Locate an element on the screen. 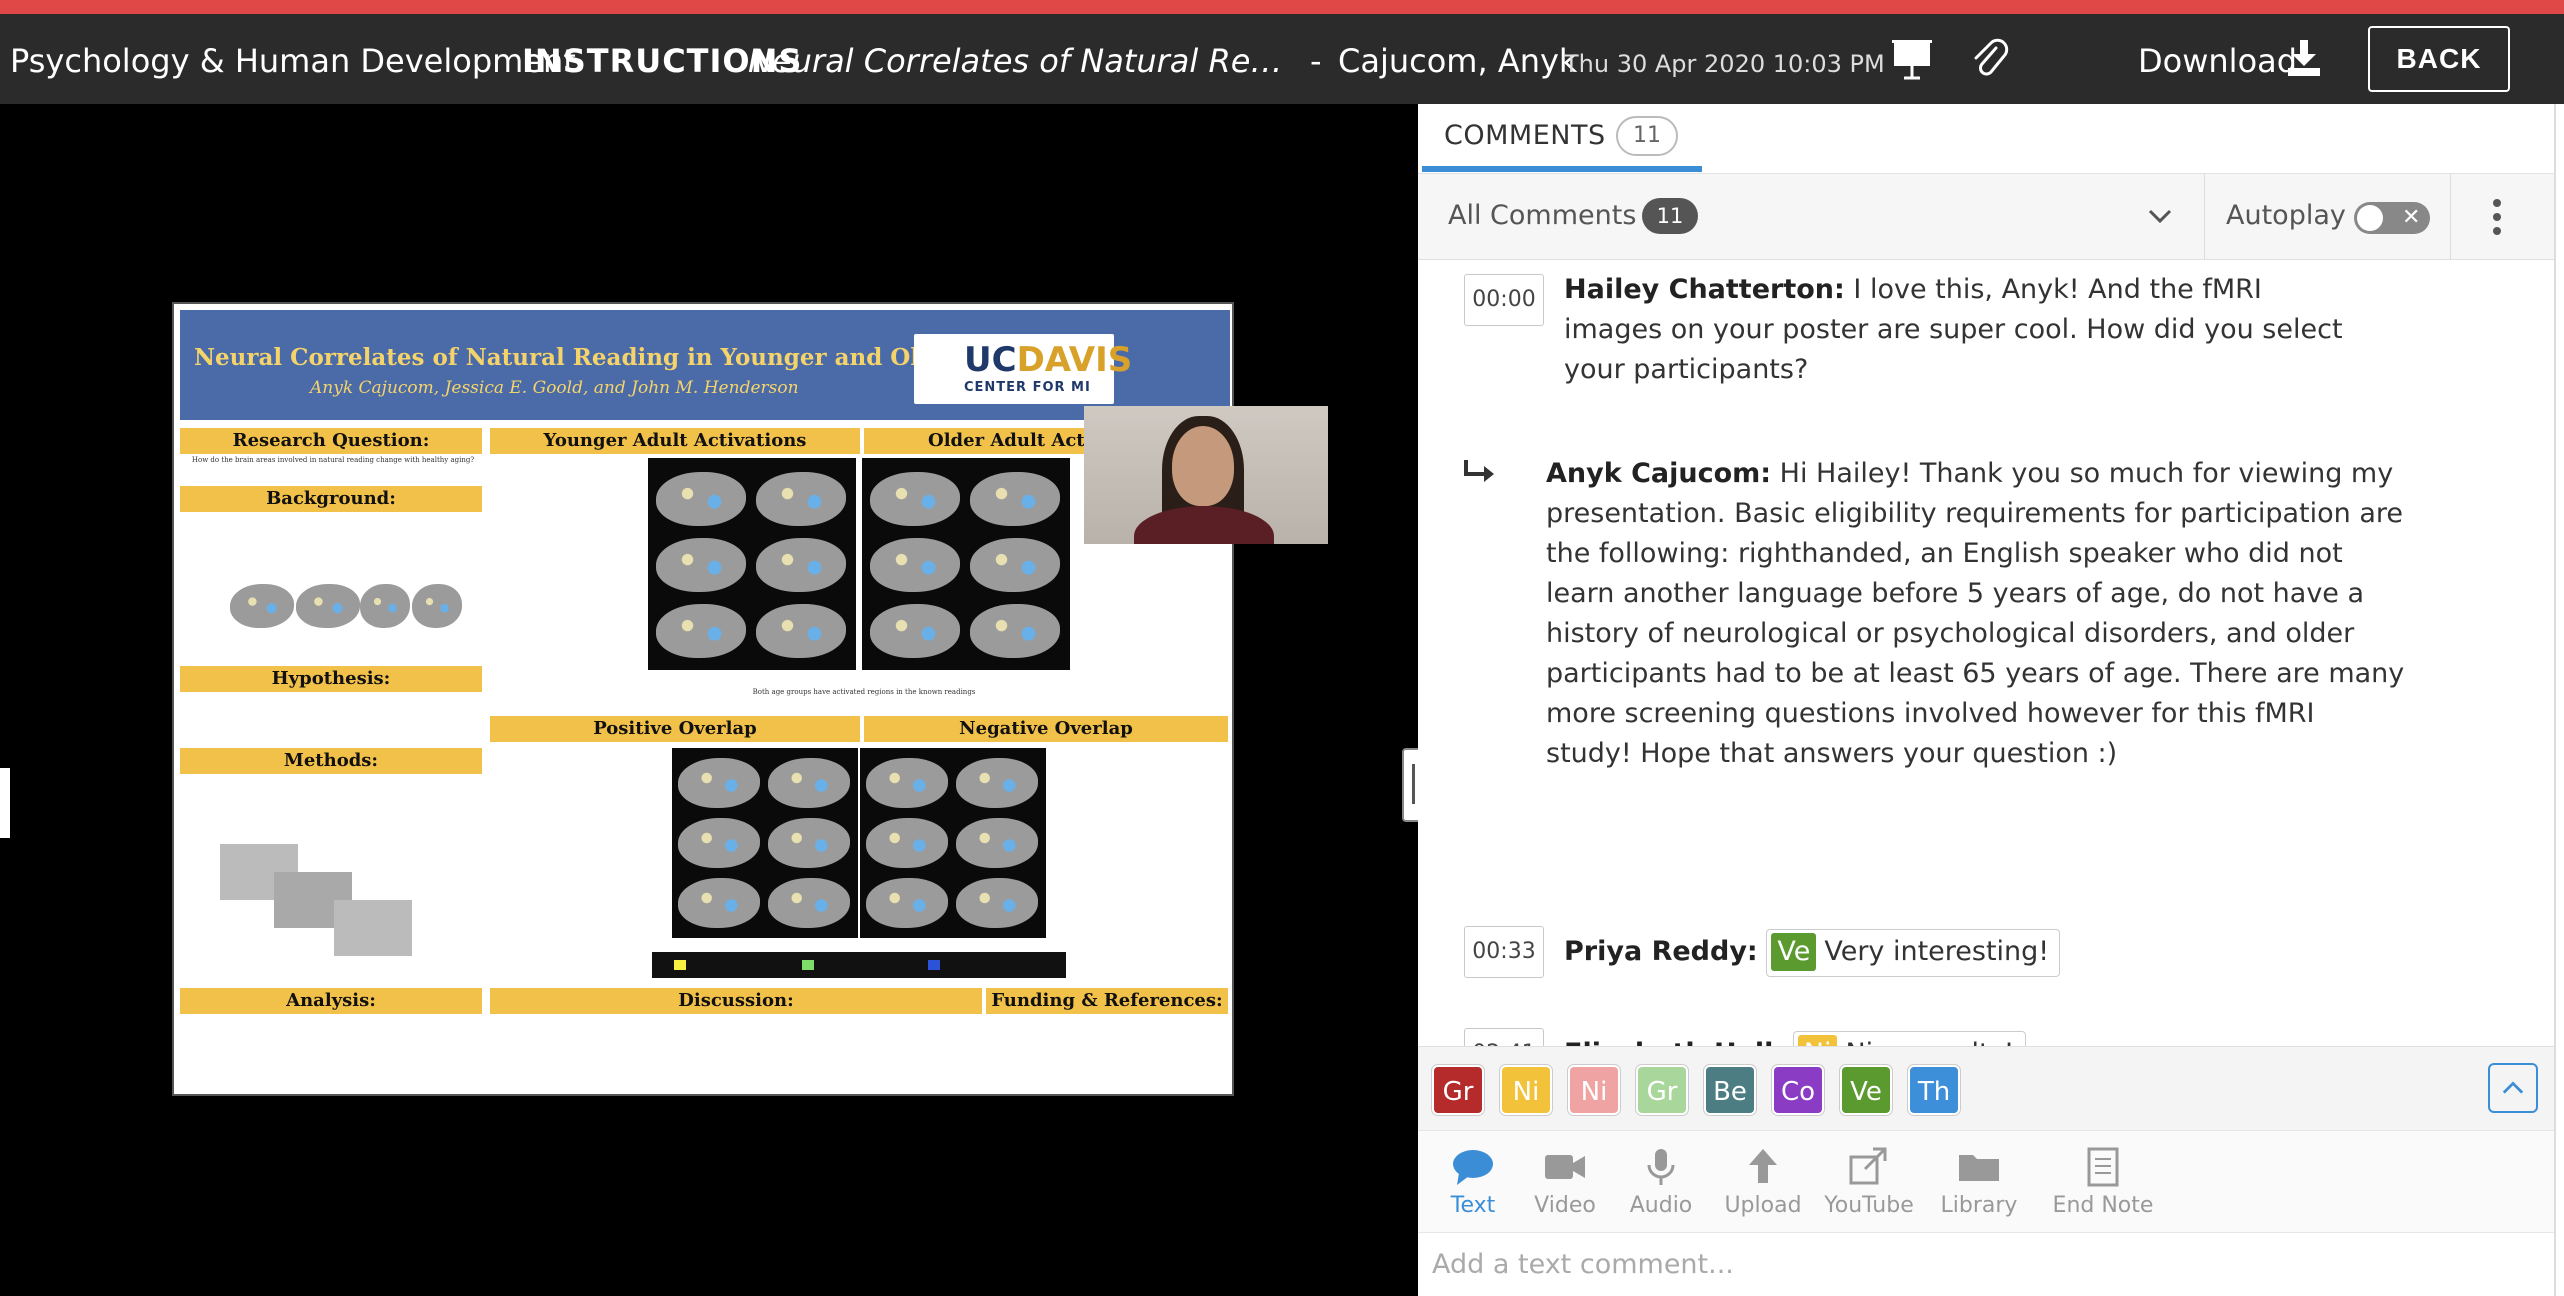 The height and width of the screenshot is (1296, 2564). ucdavis-logo: UCDAVIS CENTER FOR MI is located at coordinates (1023, 369).